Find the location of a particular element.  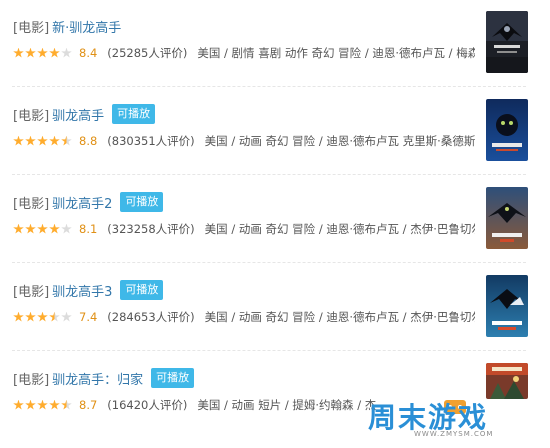

movie-title-link: 新·驯龙高手 is located at coordinates (86, 26).